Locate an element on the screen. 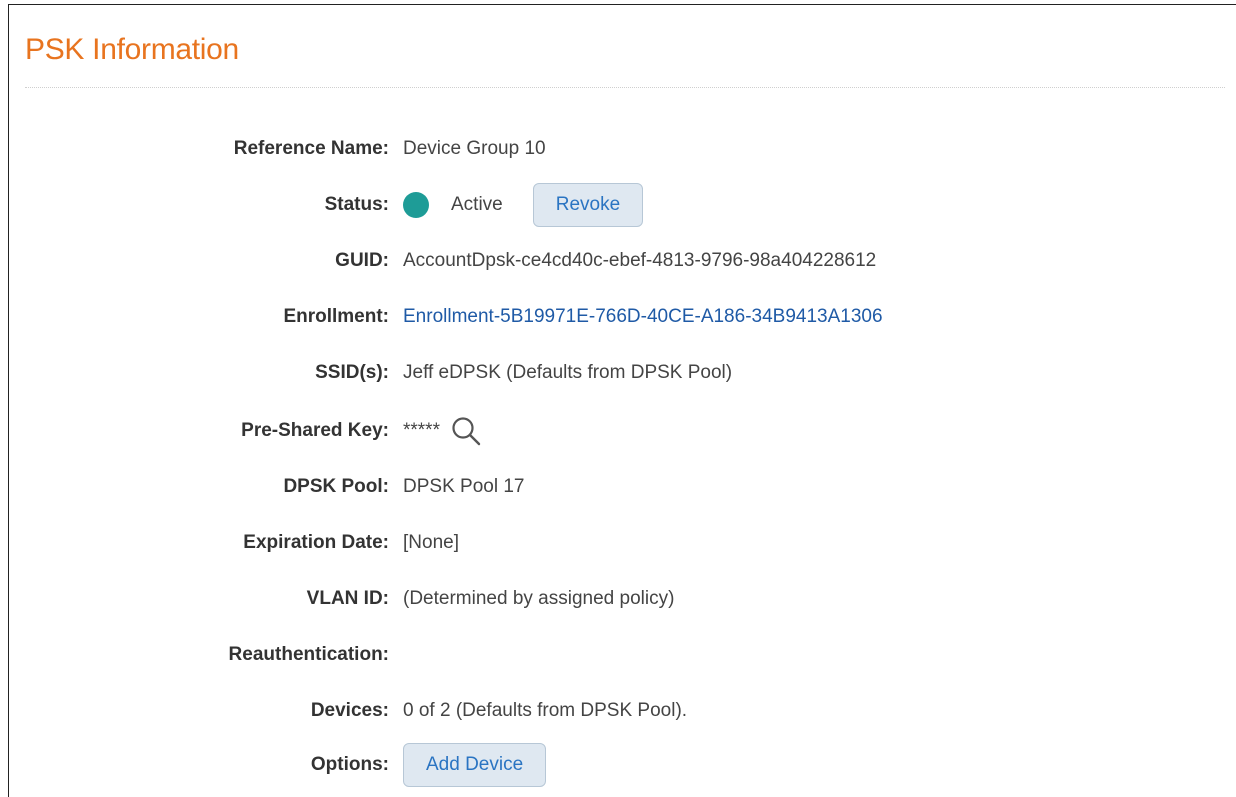 The height and width of the screenshot is (797, 1236). guid-label: GUID: is located at coordinates (362, 260).